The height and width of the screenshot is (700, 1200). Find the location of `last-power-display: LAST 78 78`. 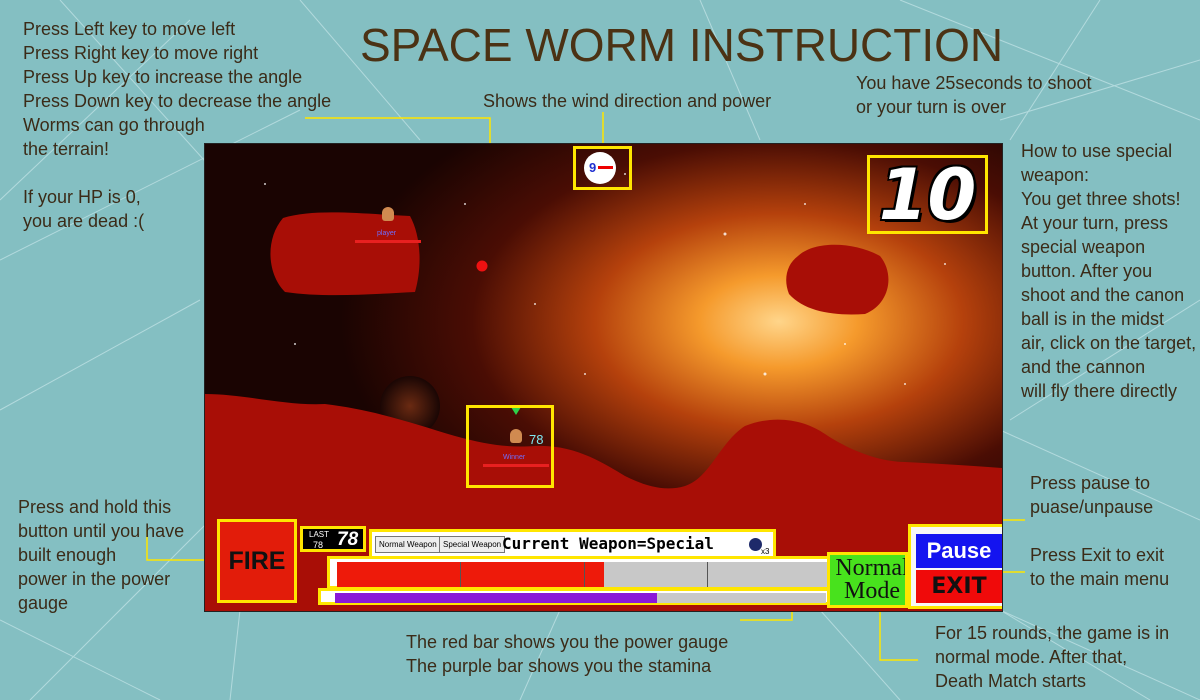

last-power-display: LAST 78 78 is located at coordinates (333, 539).